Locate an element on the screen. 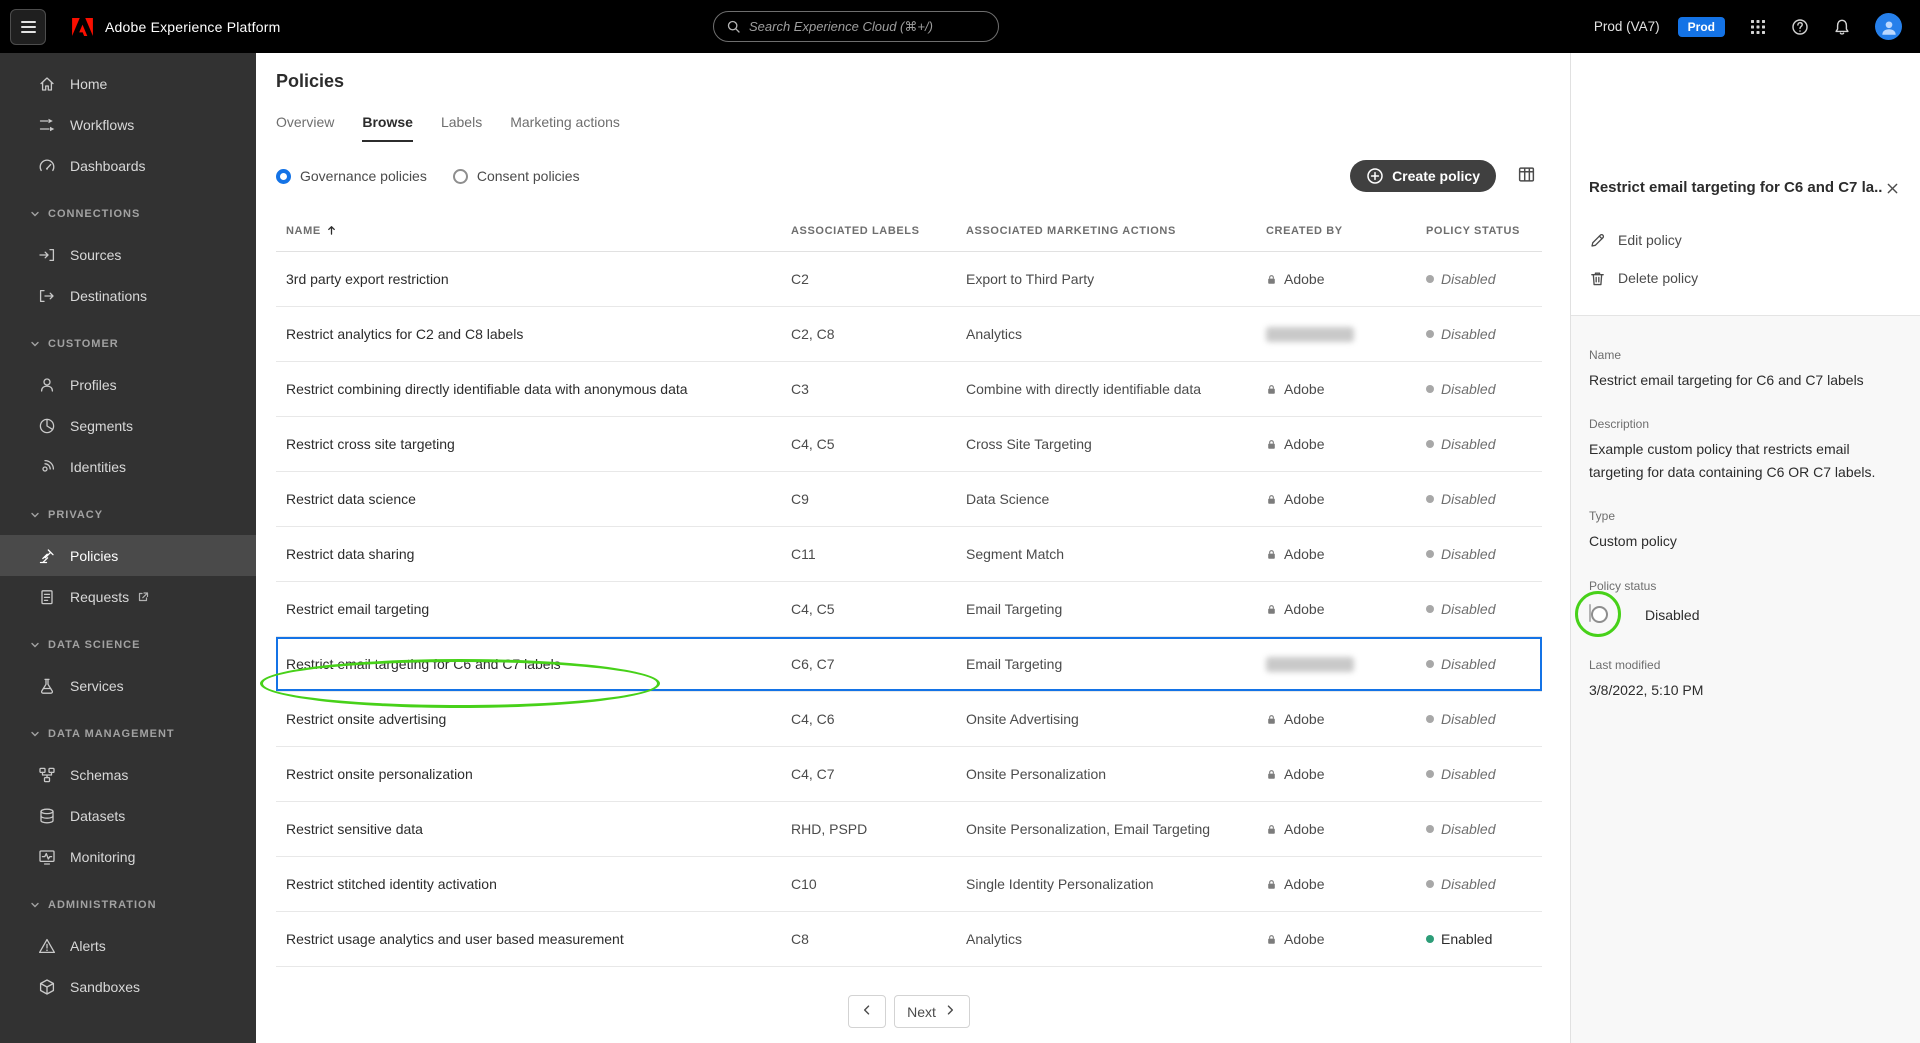 The image size is (1920, 1043). filter-actions: Create policy is located at coordinates (1446, 176).